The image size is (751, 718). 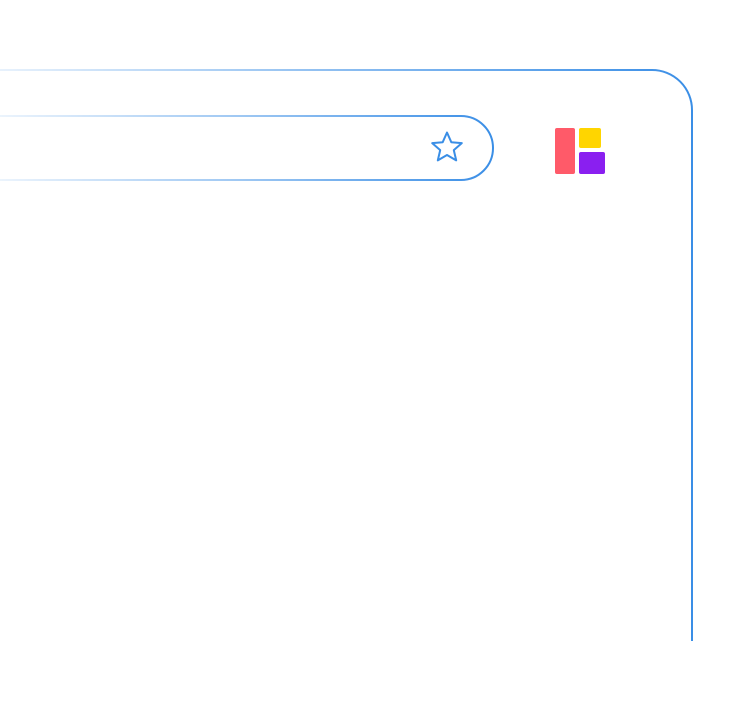 I want to click on star-outline-icon, so click(x=447, y=146).